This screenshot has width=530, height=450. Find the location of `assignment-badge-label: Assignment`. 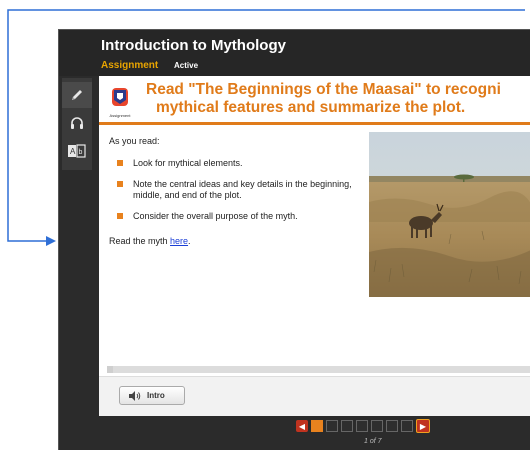

assignment-badge-label: Assignment is located at coordinates (120, 115).